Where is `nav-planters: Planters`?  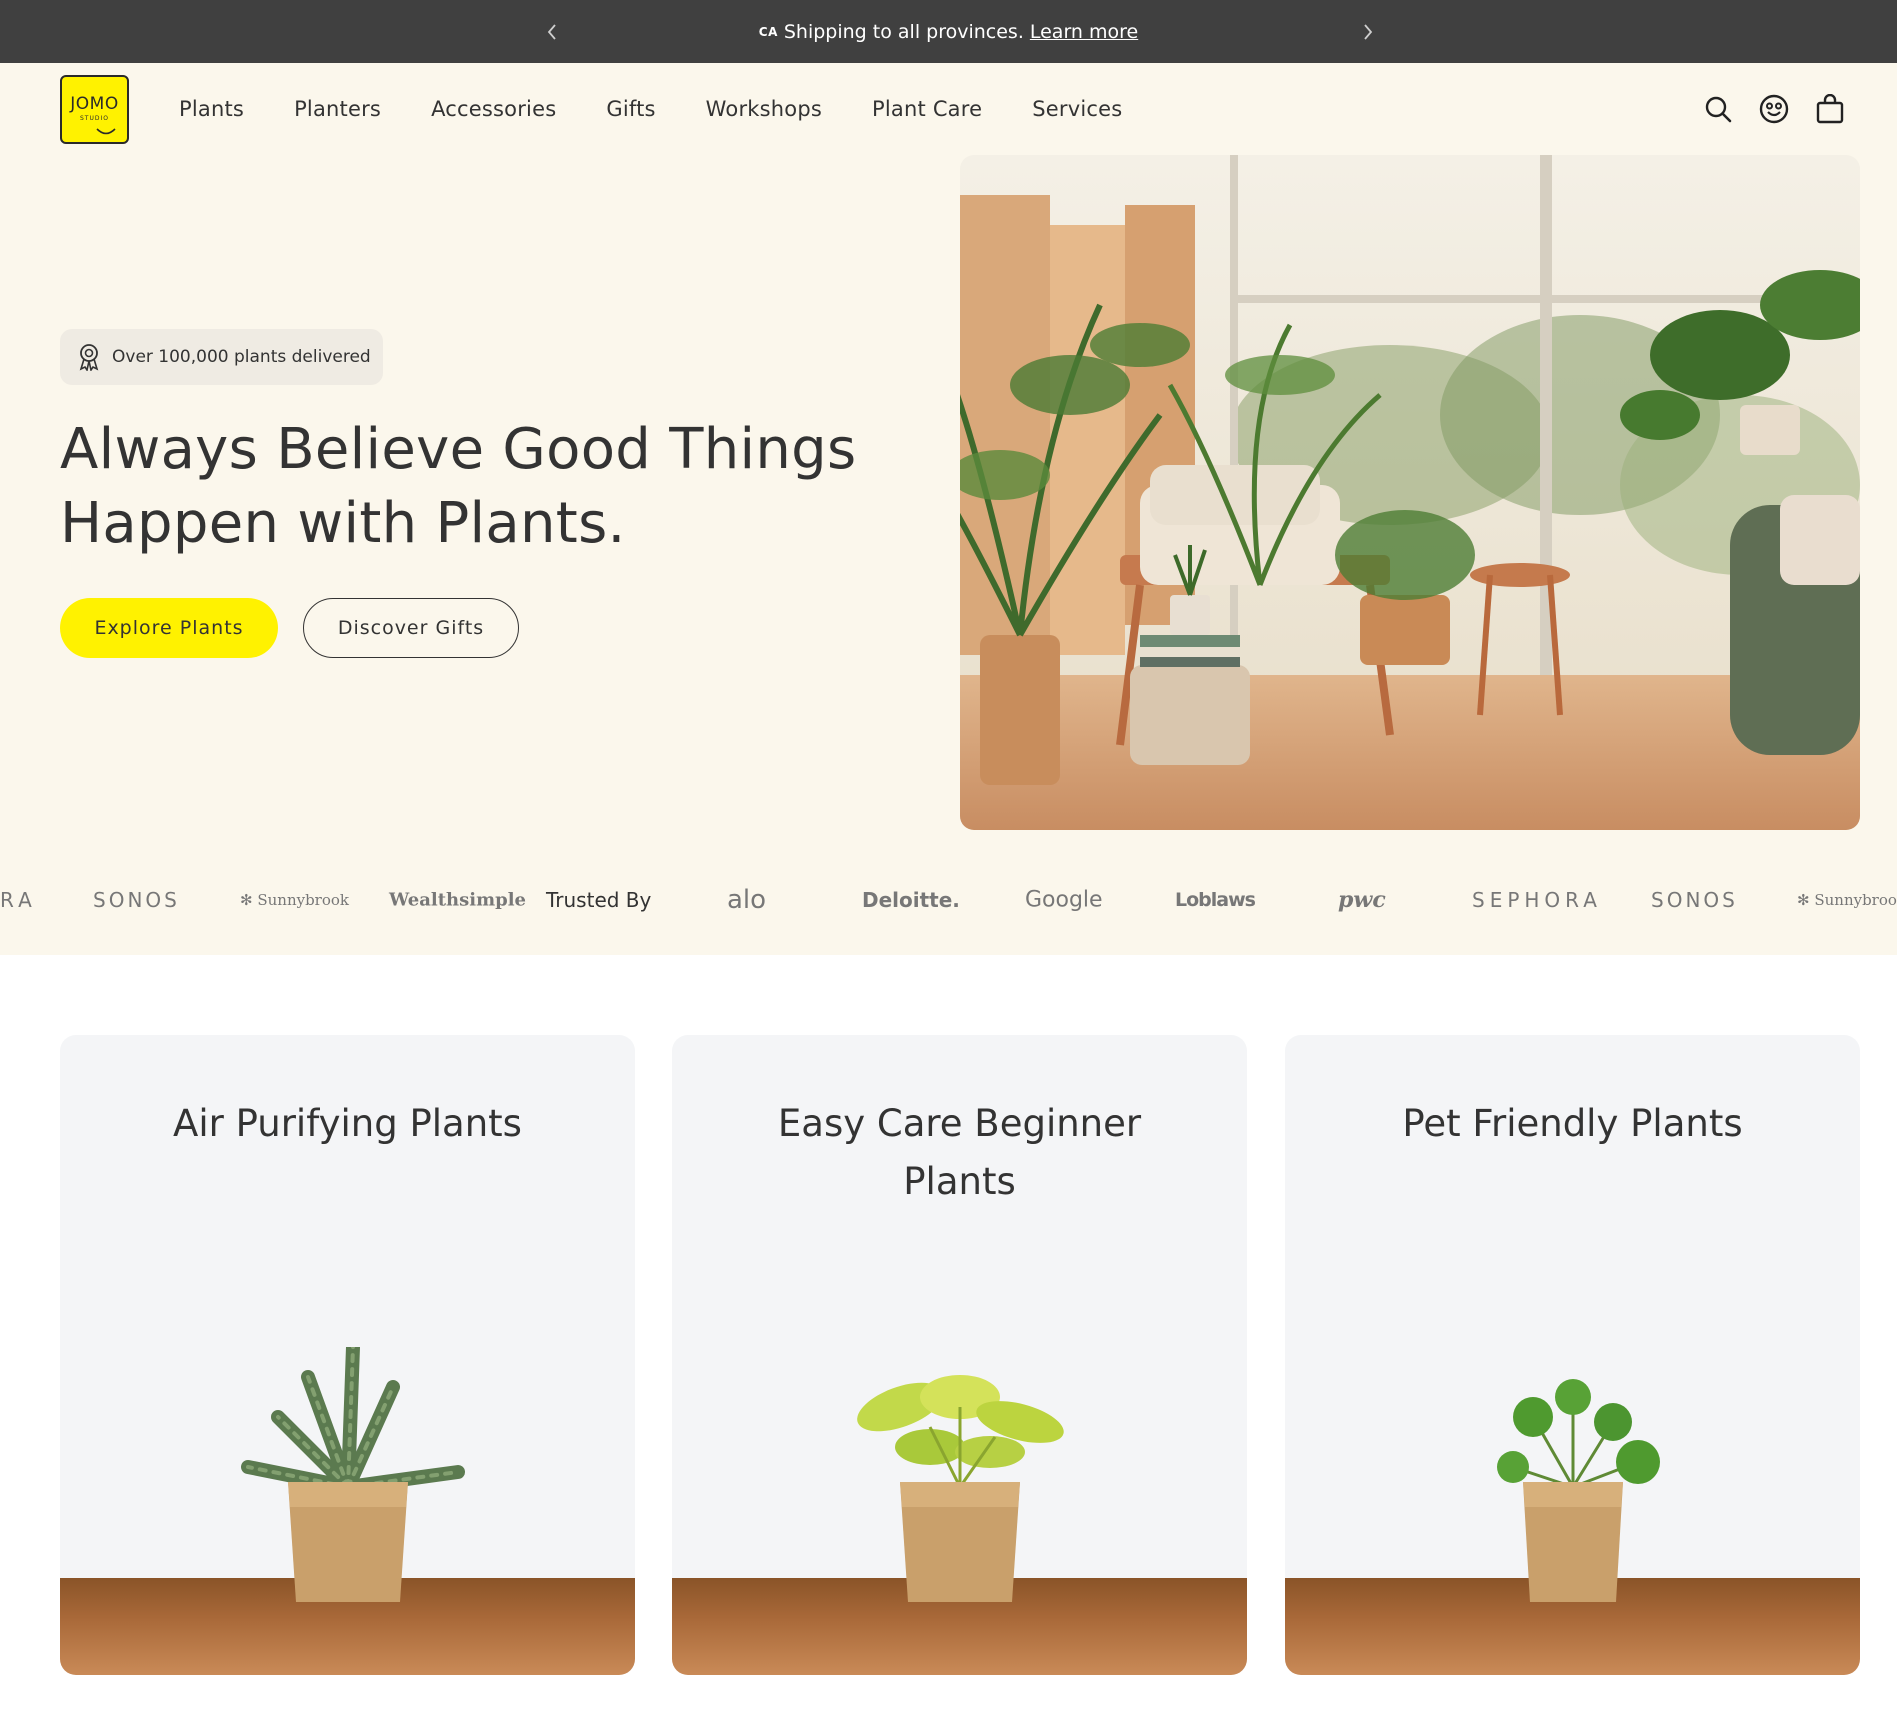
nav-planters: Planters is located at coordinates (337, 109).